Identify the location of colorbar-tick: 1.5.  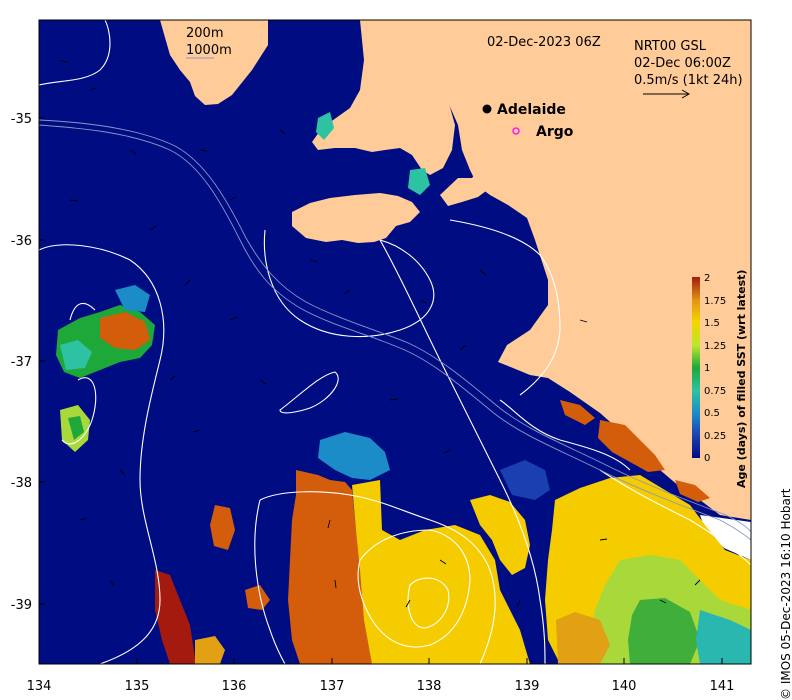
(712, 323).